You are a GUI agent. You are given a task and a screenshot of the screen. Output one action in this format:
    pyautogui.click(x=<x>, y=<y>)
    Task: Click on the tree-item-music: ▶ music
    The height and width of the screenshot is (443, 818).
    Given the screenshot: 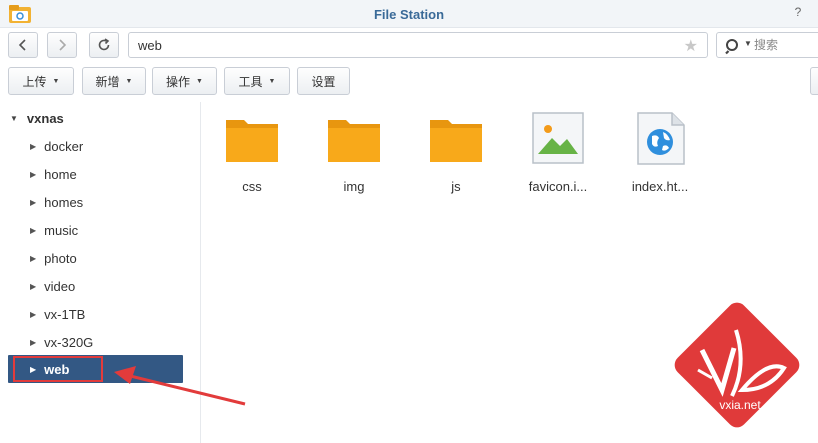 What is the action you would take?
    pyautogui.click(x=54, y=230)
    